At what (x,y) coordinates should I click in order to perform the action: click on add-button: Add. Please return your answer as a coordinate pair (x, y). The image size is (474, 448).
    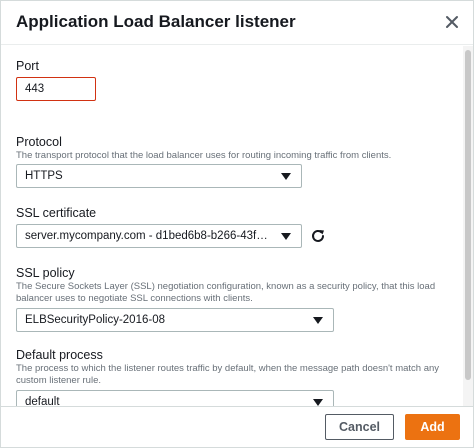
    Looking at the image, I should click on (432, 427).